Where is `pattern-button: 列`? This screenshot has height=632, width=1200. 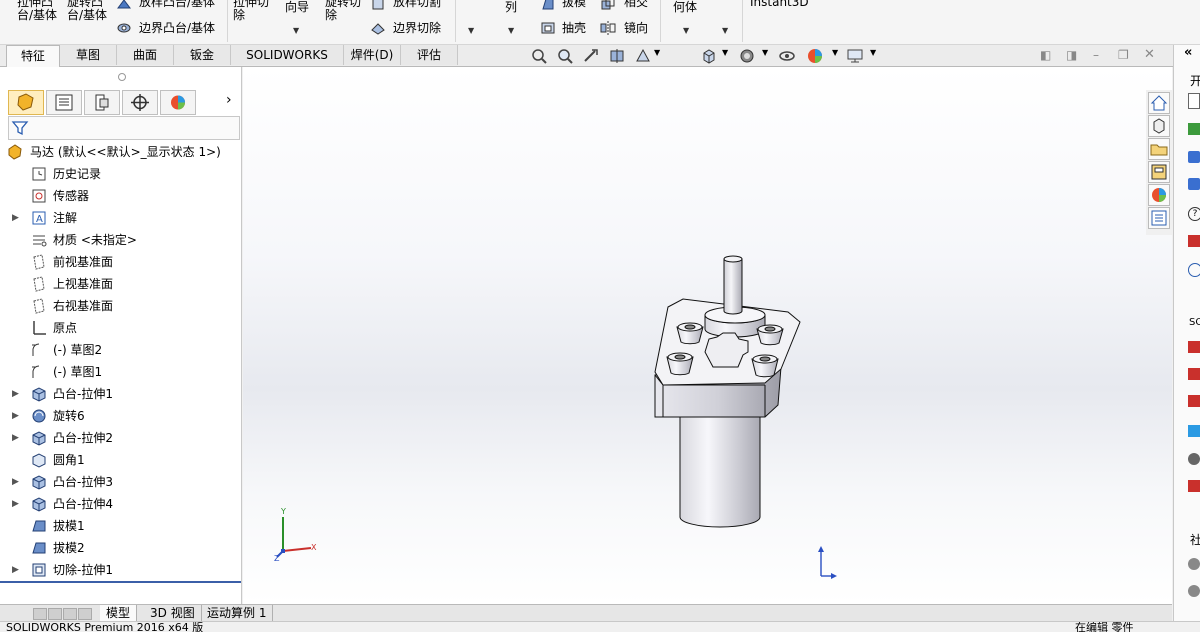
pattern-button: 列 is located at coordinates (511, 7).